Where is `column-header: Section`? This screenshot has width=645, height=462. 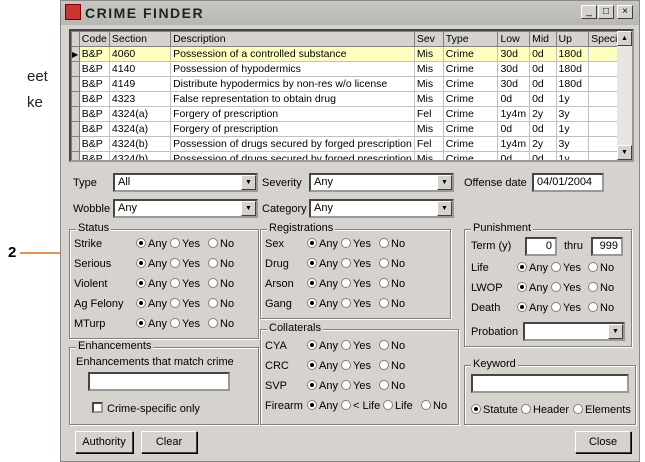 column-header: Section is located at coordinates (140, 39).